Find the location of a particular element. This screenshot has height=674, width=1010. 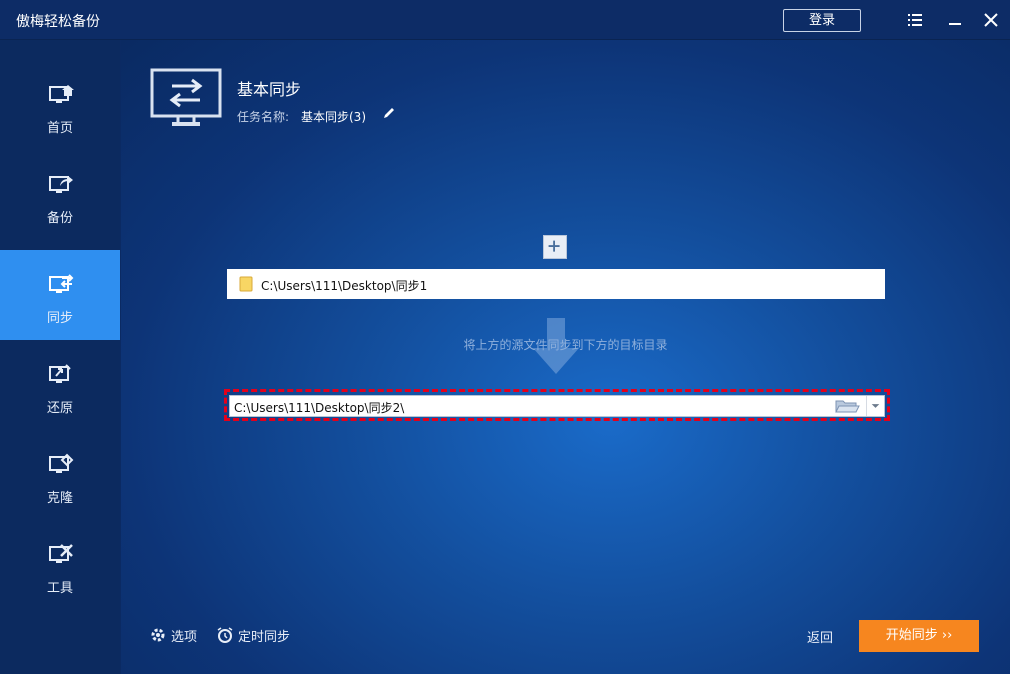

app-title: 傲梅轻松备份 is located at coordinates (58, 22).